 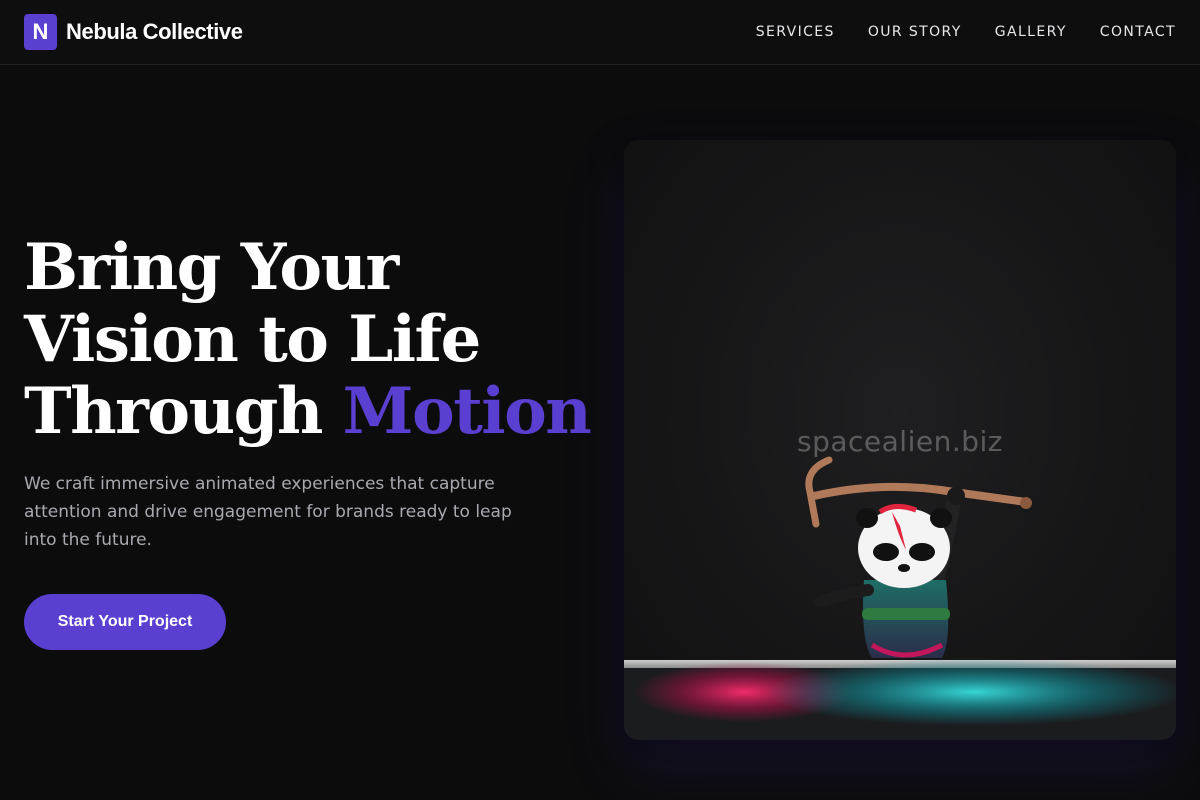 What do you see at coordinates (252, 339) in the screenshot?
I see `hero-title-line-2: Vision to Life` at bounding box center [252, 339].